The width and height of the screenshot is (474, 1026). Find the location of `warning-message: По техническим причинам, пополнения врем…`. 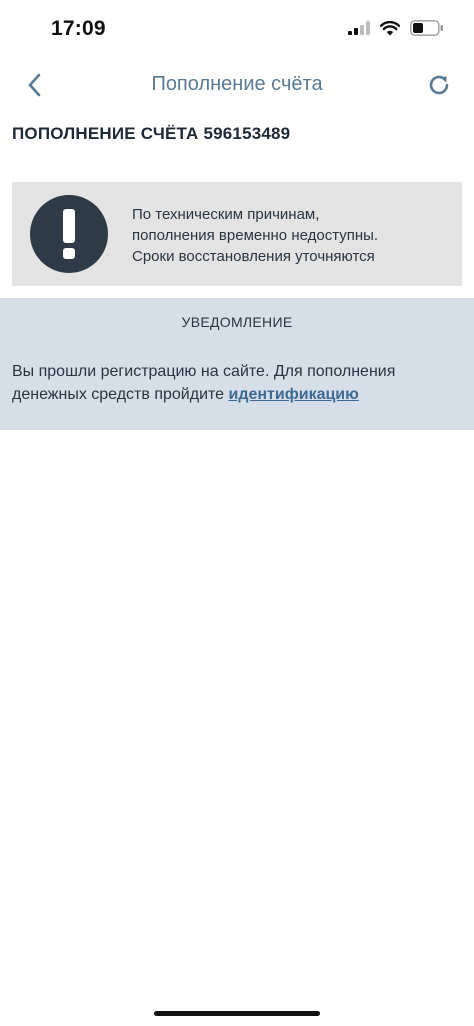

warning-message: По техническим причинам, пополнения врем… is located at coordinates (292, 235).